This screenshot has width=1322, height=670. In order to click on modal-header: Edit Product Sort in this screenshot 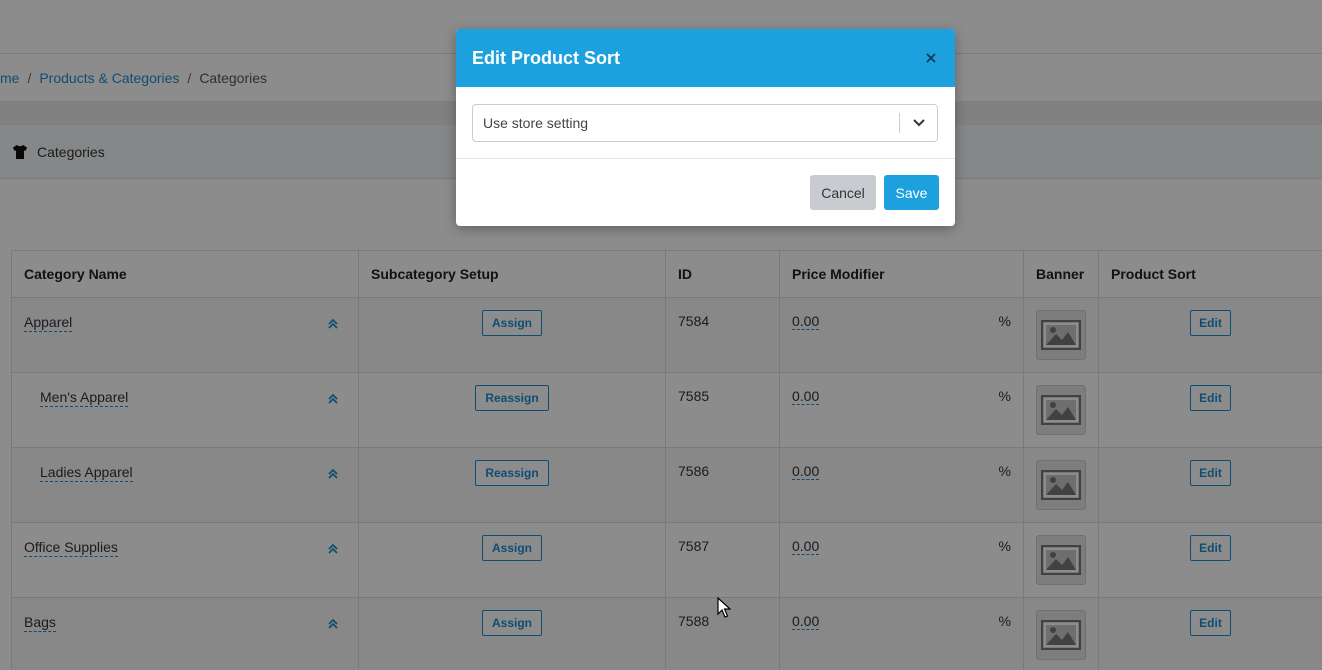, I will do `click(705, 58)`.